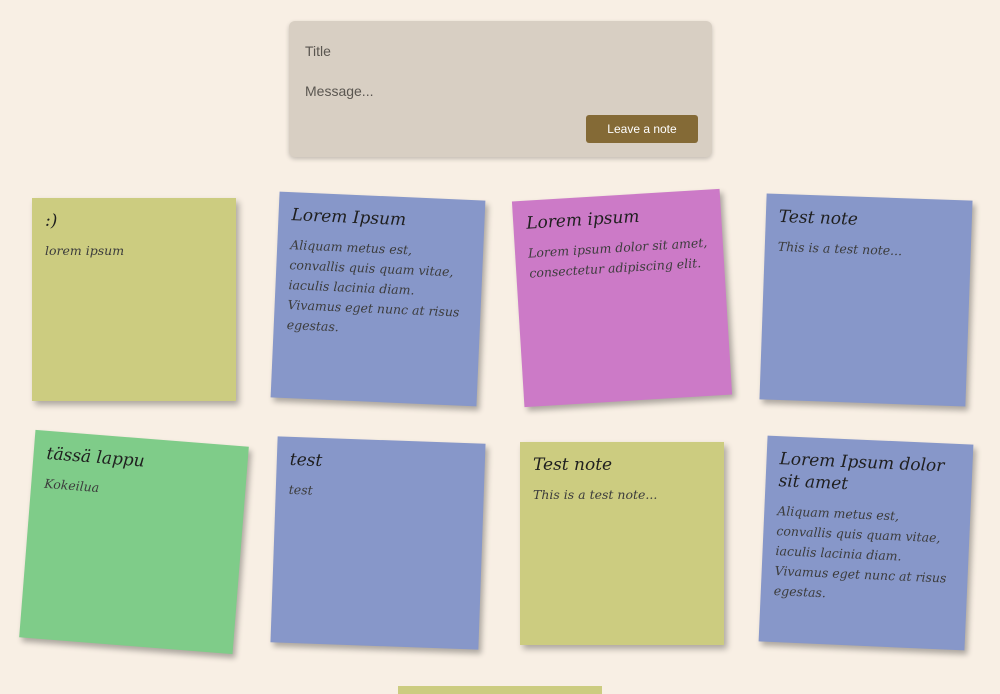 This screenshot has width=1000, height=694. Describe the element at coordinates (300, 489) in the screenshot. I see `note-body: test` at that location.